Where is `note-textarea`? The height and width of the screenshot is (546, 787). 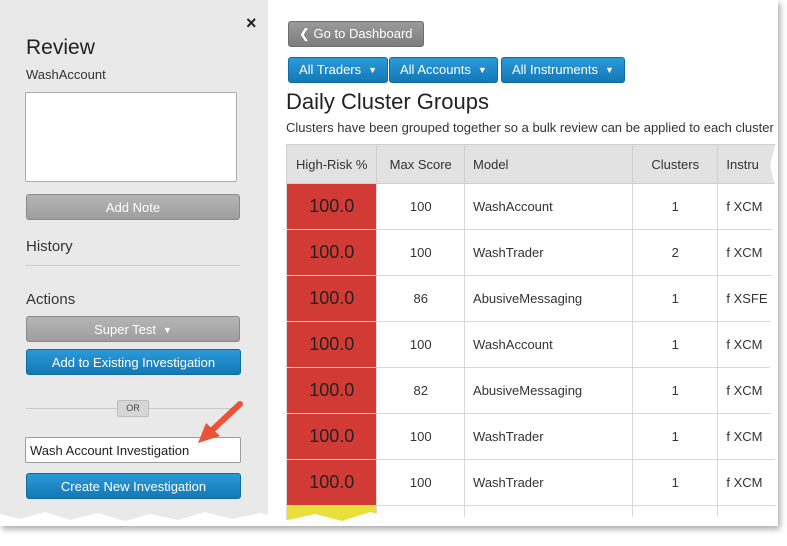 note-textarea is located at coordinates (131, 137).